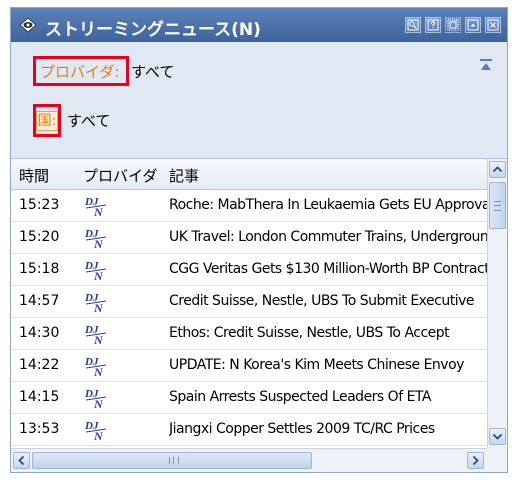 Image resolution: width=521 pixels, height=488 pixels. Describe the element at coordinates (89, 121) in the screenshot. I see `country-filter-value: すべて` at that location.